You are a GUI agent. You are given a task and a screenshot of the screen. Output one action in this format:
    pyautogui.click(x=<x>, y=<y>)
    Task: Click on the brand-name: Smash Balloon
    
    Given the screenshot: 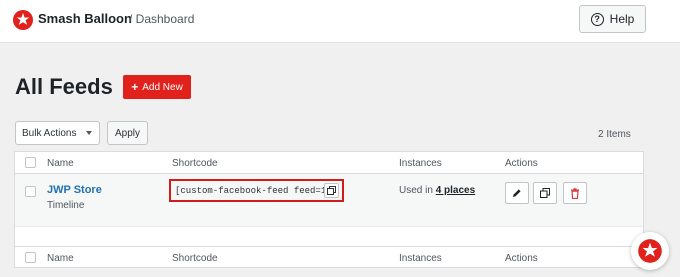 What is the action you would take?
    pyautogui.click(x=85, y=18)
    